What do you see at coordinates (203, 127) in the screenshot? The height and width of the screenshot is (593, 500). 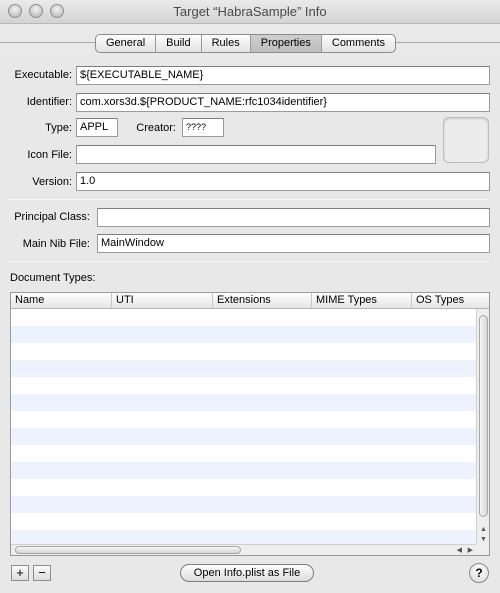 I see `creator-field: ????` at bounding box center [203, 127].